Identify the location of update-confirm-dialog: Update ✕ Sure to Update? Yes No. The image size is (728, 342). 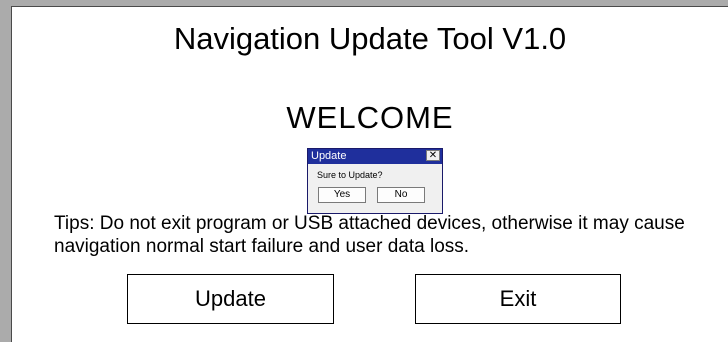
(375, 181).